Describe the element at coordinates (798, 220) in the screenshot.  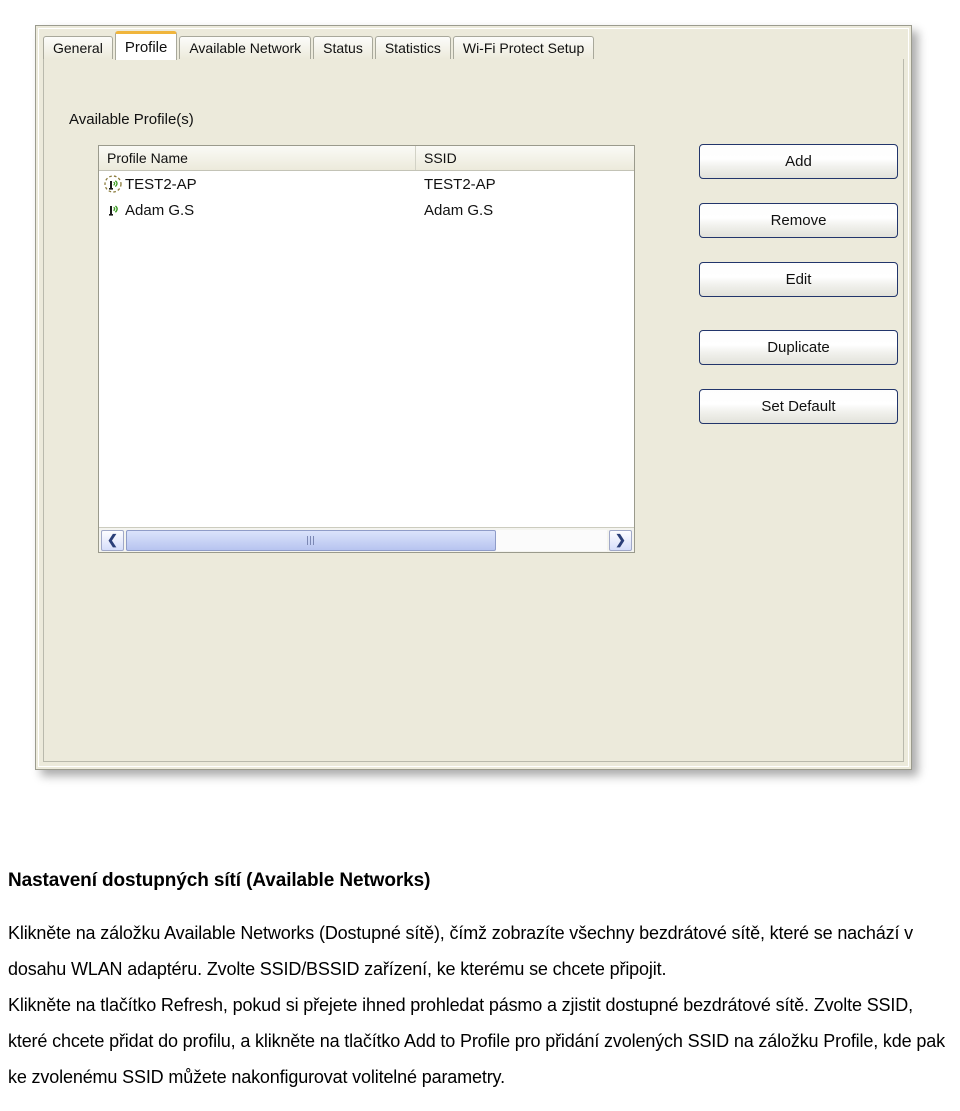
I see `remove-button: Remove` at that location.